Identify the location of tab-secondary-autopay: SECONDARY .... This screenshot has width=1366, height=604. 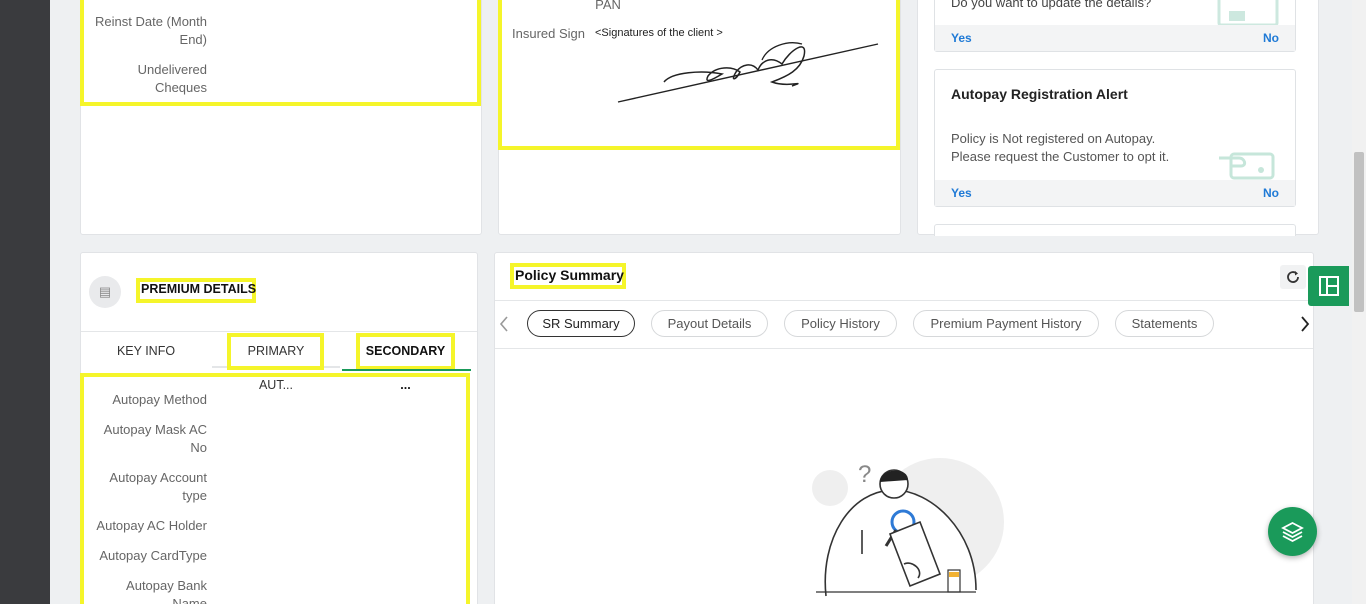
(405, 363).